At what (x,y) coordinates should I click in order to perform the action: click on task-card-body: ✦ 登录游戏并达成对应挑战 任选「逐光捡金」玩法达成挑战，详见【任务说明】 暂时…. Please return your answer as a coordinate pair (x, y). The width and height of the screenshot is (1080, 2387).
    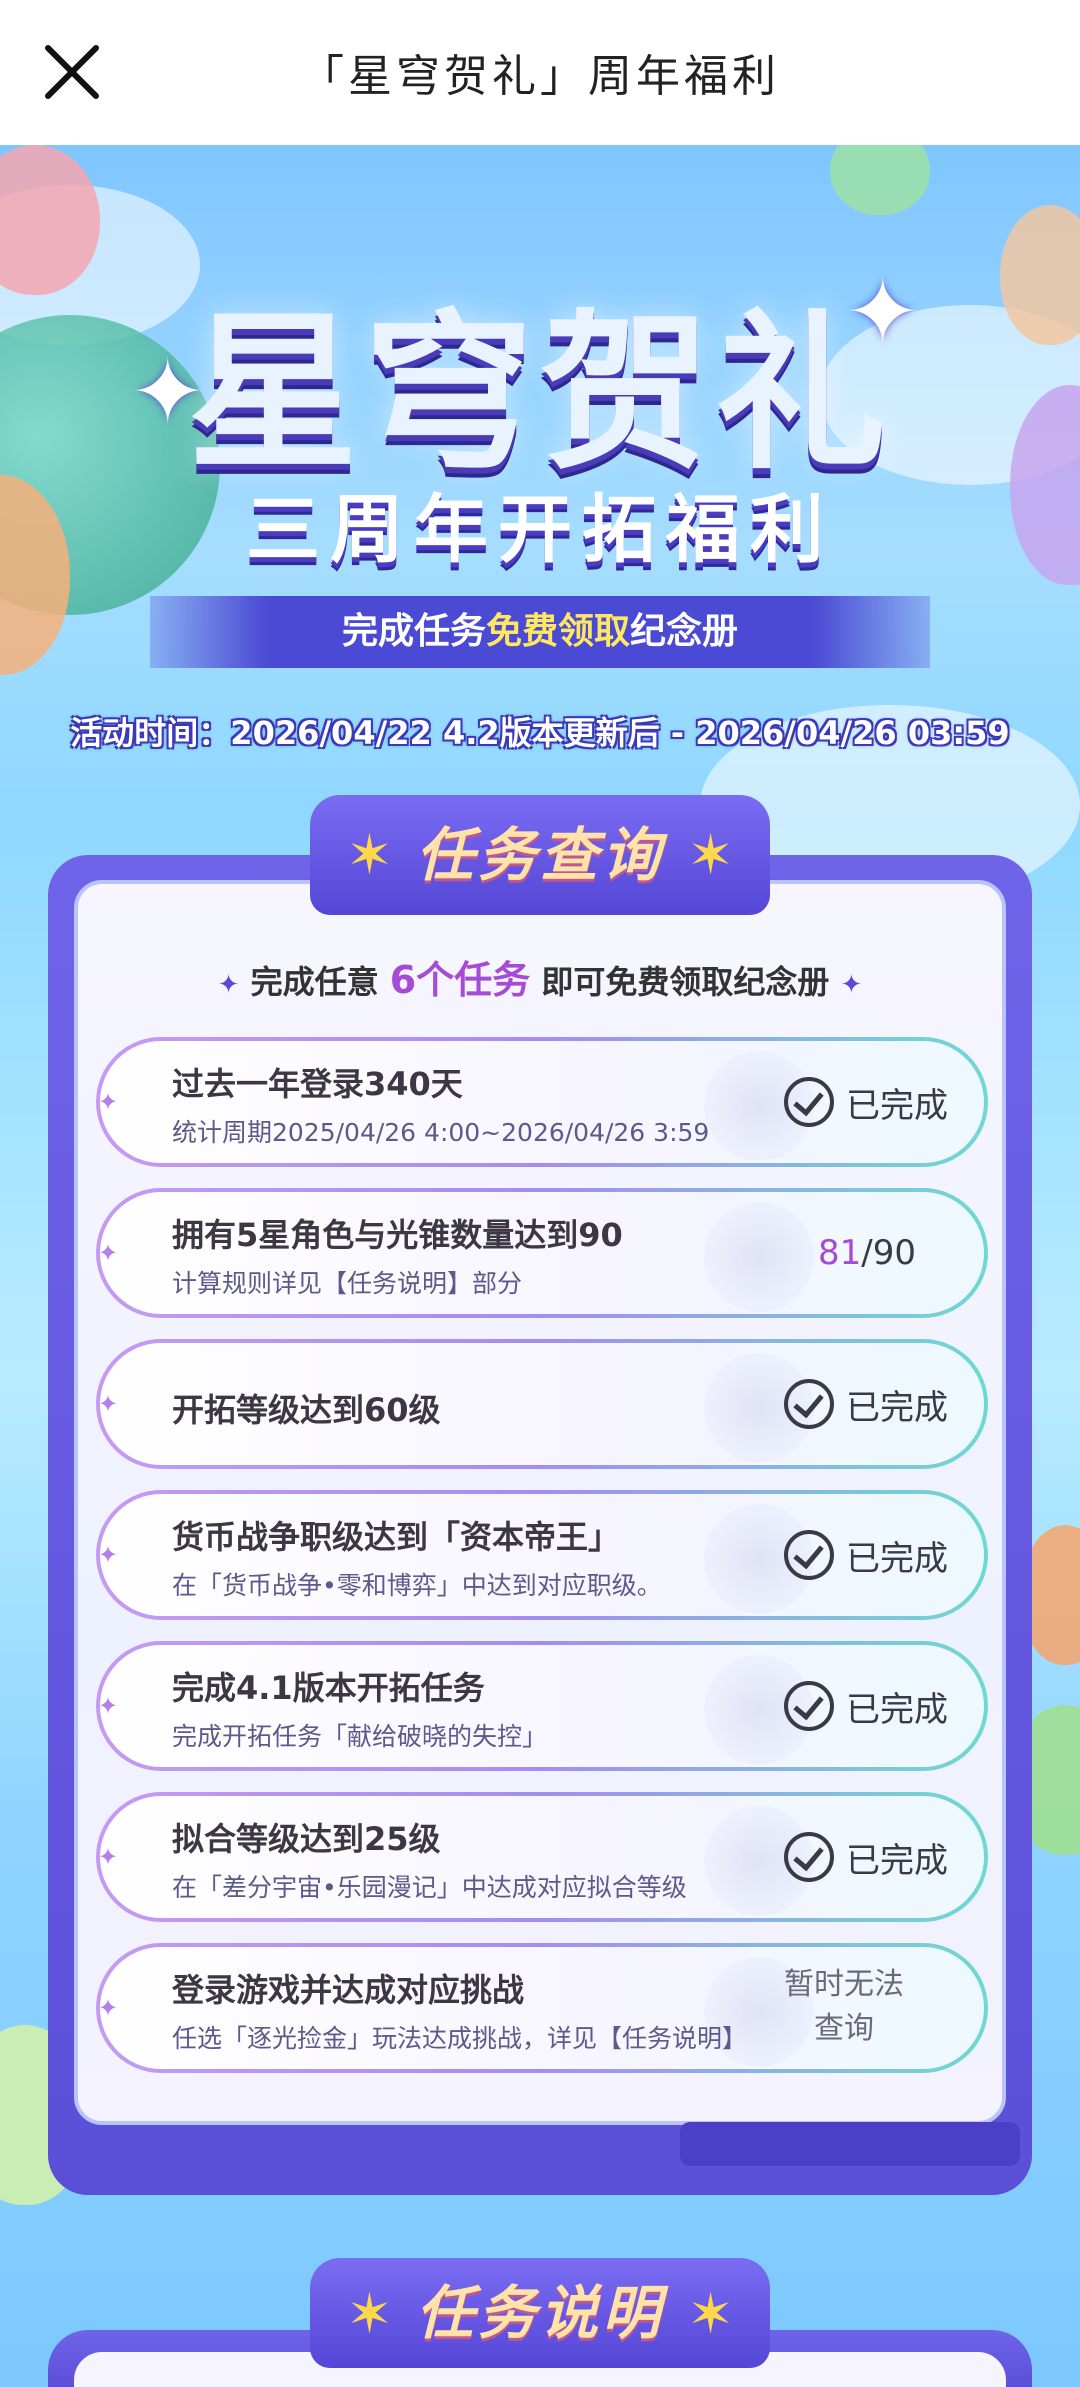
    Looking at the image, I should click on (541, 2008).